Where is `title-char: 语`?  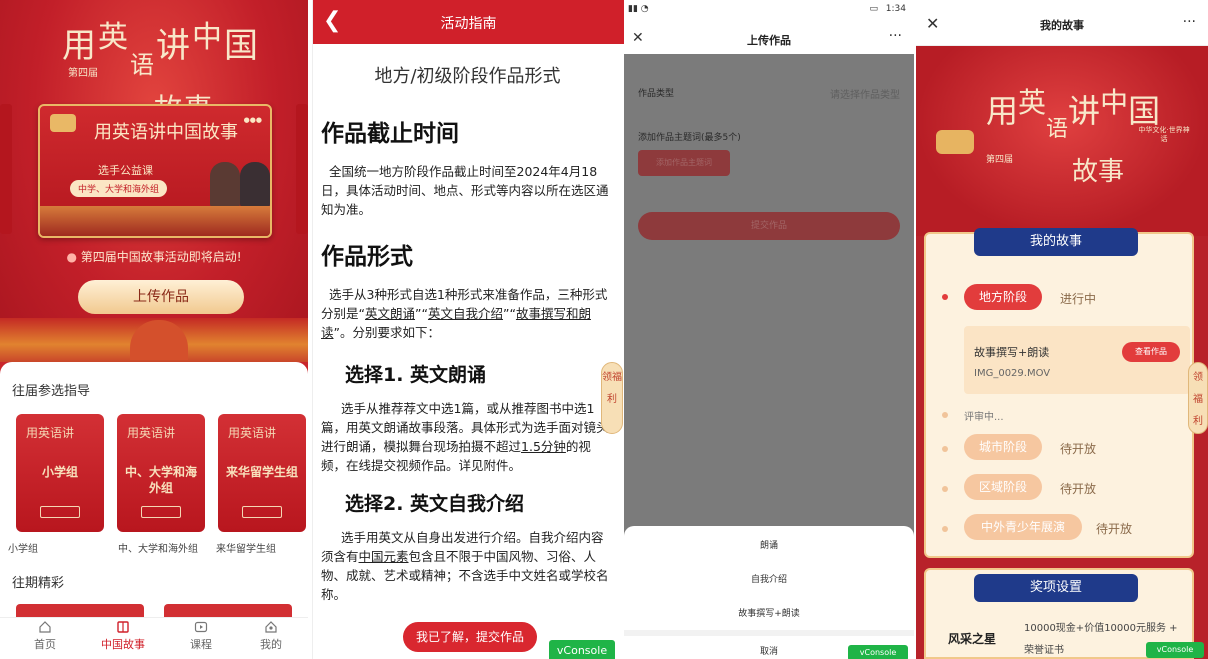 title-char: 语 is located at coordinates (1057, 129).